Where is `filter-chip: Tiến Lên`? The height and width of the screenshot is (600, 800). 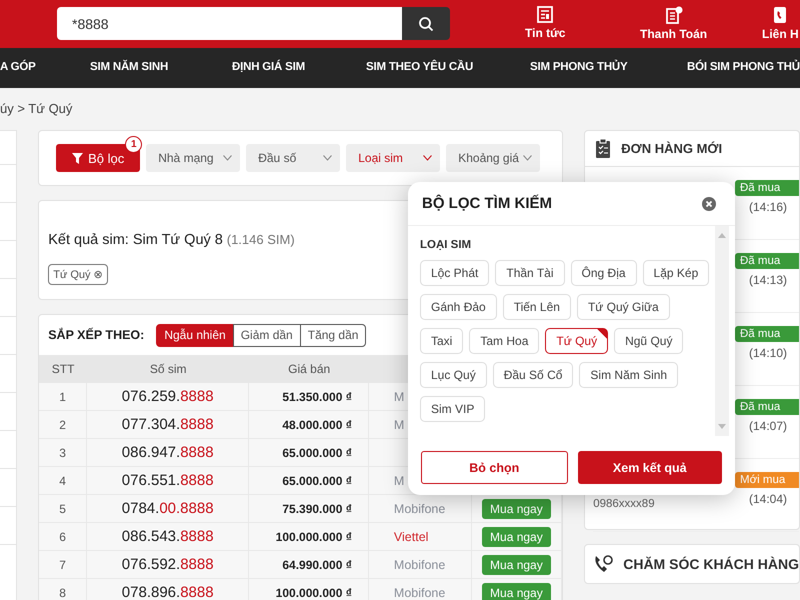 filter-chip: Tiến Lên is located at coordinates (536, 307).